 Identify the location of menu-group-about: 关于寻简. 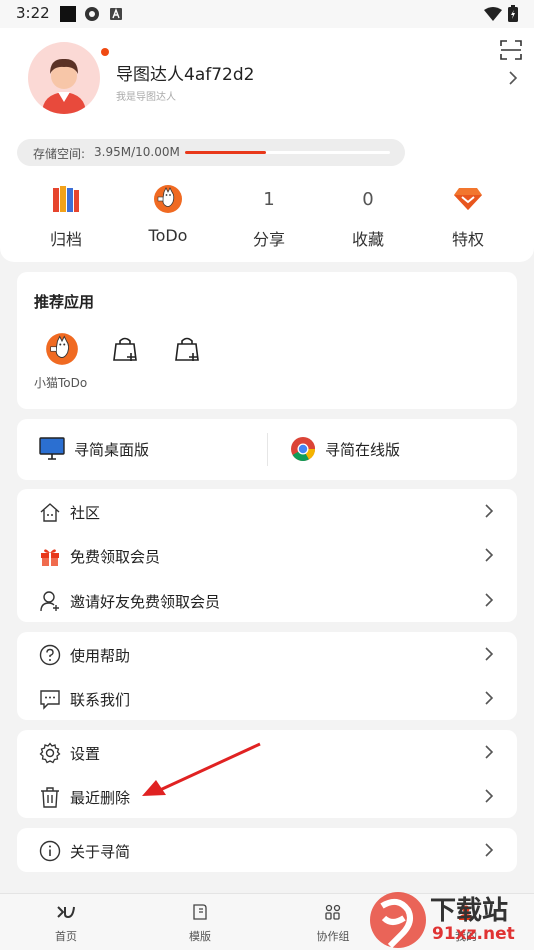
(267, 850).